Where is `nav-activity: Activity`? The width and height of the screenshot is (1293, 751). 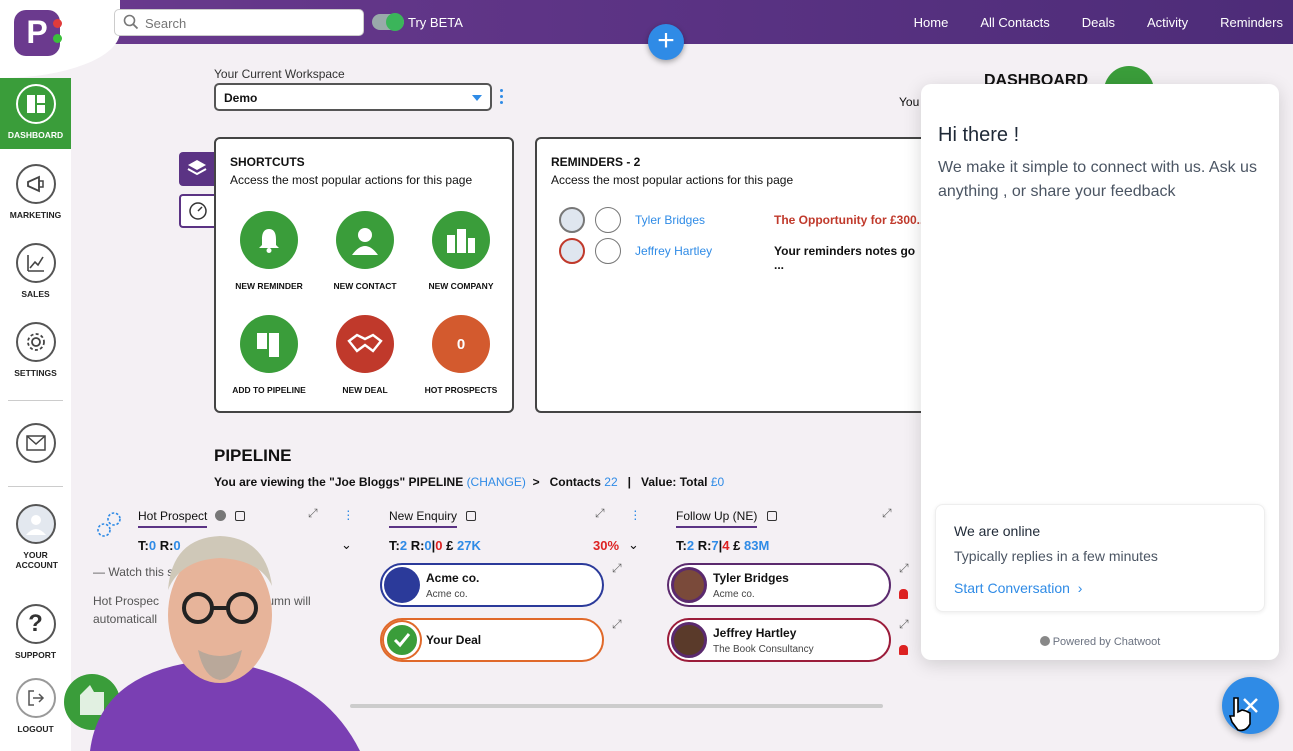 nav-activity: Activity is located at coordinates (1167, 22).